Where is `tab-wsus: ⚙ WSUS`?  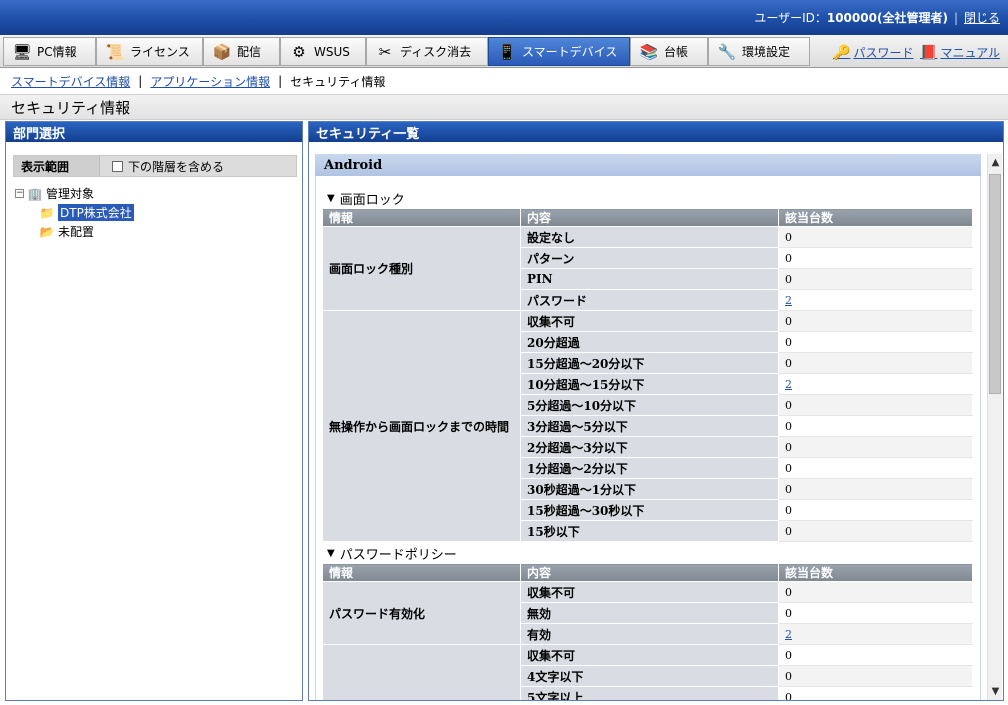 tab-wsus: ⚙ WSUS is located at coordinates (323, 51).